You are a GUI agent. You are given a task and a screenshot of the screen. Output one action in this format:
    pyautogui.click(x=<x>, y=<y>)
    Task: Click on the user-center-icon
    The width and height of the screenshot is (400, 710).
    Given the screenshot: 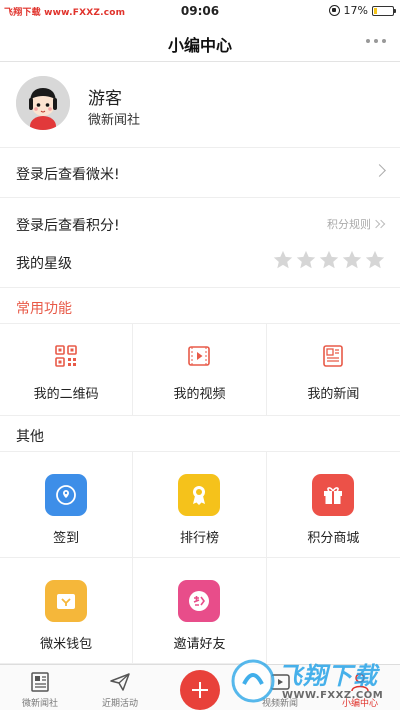 What is the action you would take?
    pyautogui.click(x=360, y=682)
    